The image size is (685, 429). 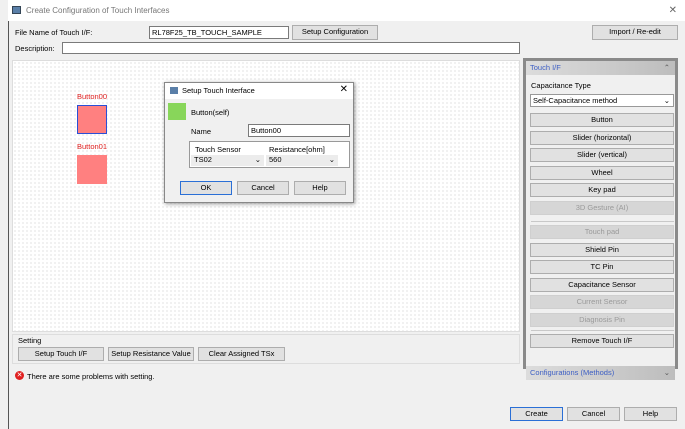 What do you see at coordinates (35, 48) in the screenshot?
I see `description-label: Description:` at bounding box center [35, 48].